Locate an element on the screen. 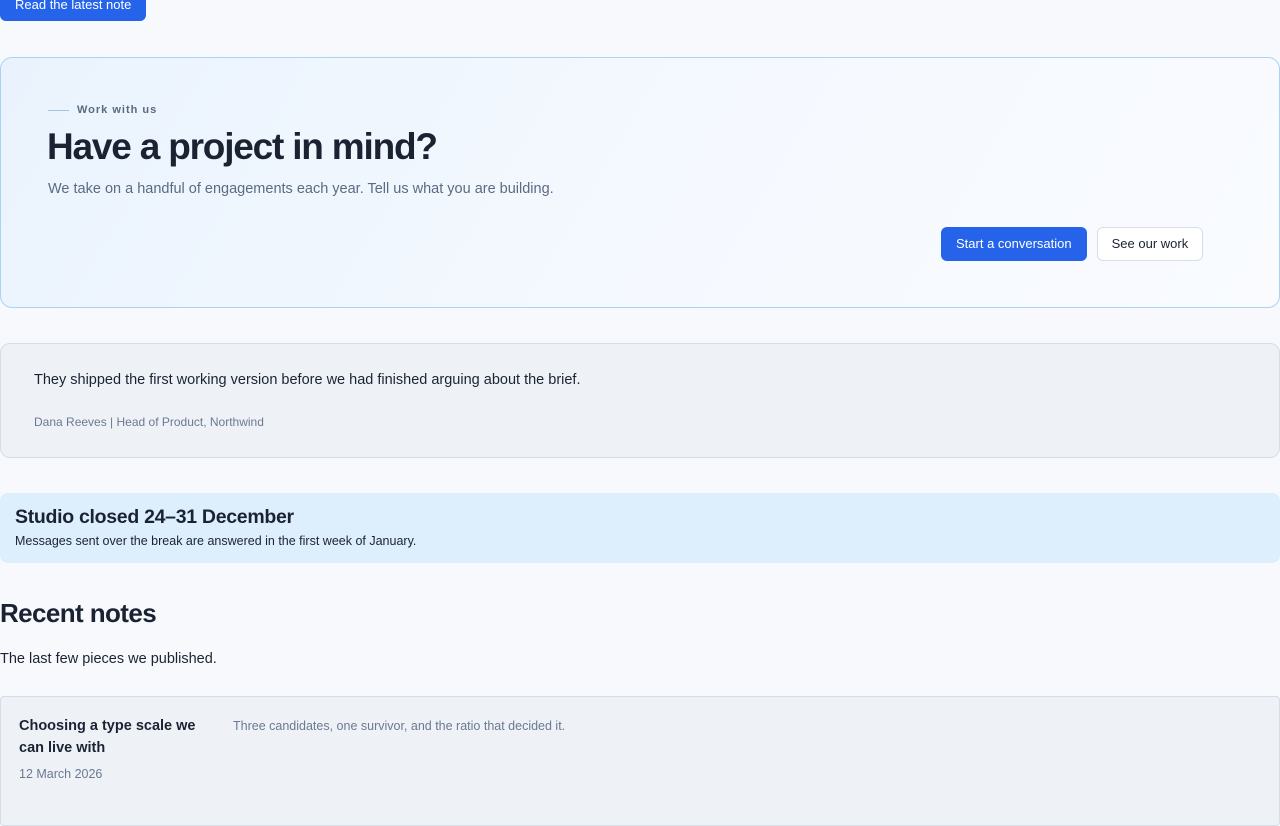  eyebrow-label: Work with us is located at coordinates (117, 110).